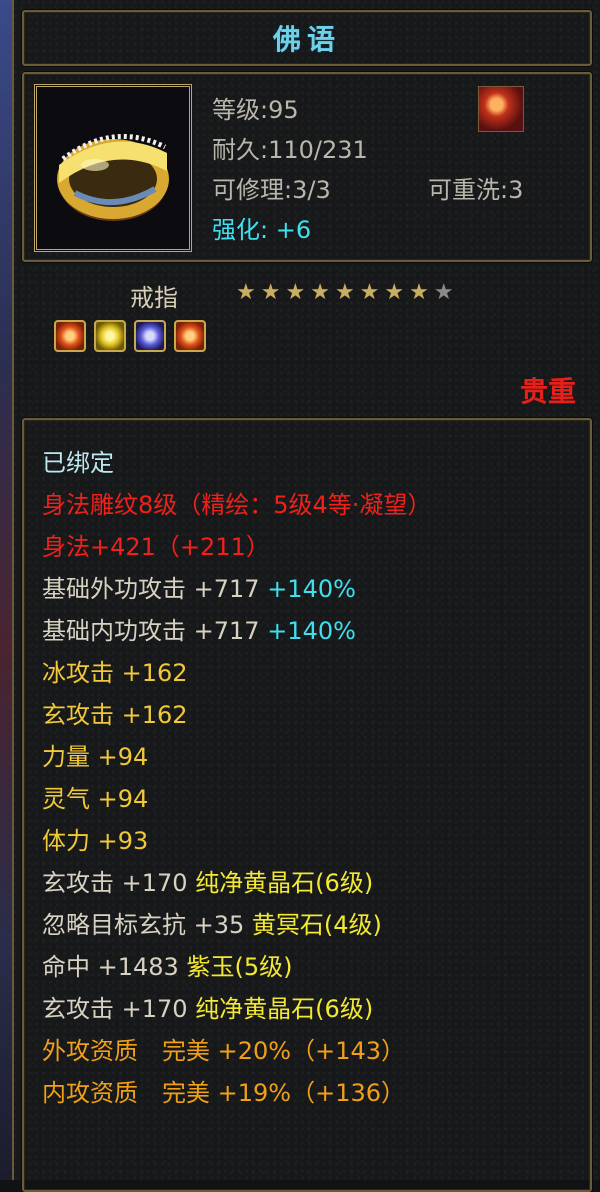 The width and height of the screenshot is (600, 1192). What do you see at coordinates (78, 463) in the screenshot?
I see `bound-status: 已绑定` at bounding box center [78, 463].